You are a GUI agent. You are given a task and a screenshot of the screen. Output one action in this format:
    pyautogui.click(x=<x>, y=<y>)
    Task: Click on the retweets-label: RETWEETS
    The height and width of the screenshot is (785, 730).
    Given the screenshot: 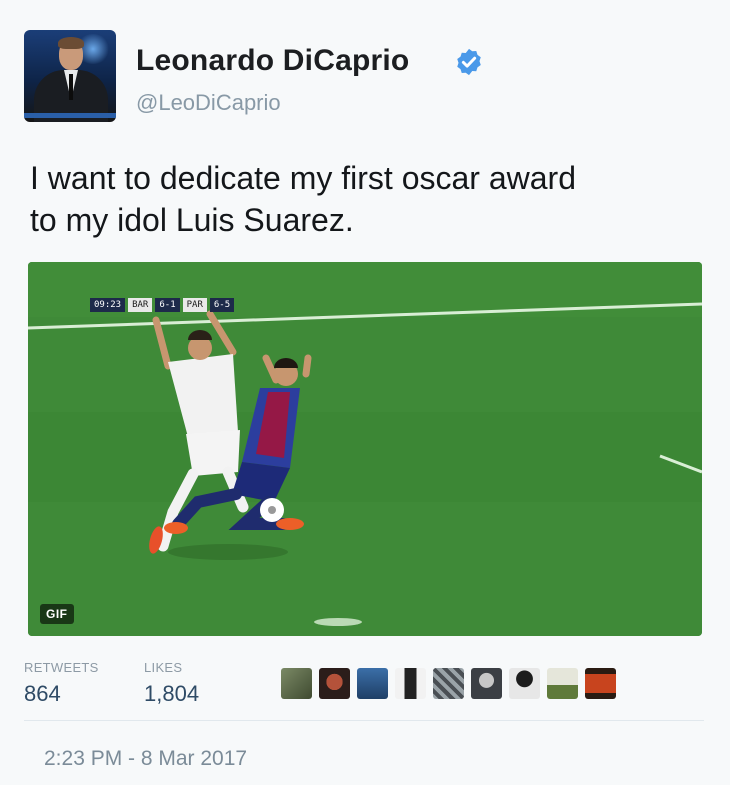 What is the action you would take?
    pyautogui.click(x=61, y=667)
    